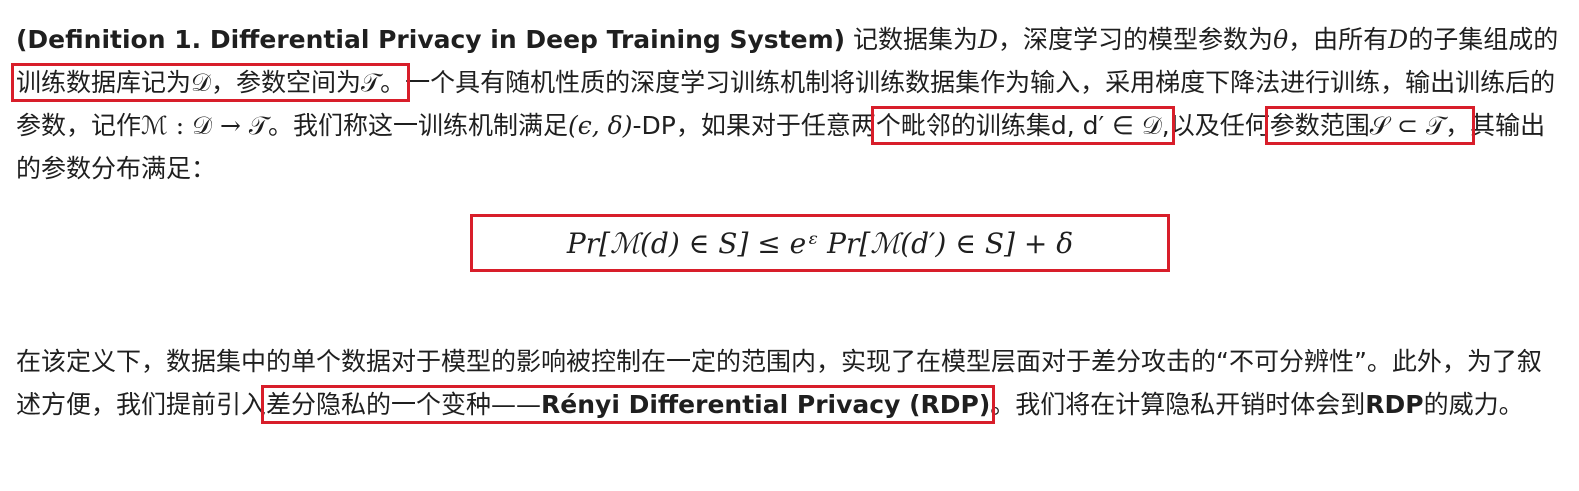 Image resolution: width=1579 pixels, height=491 pixels. I want to click on text-segment: 。我们称这一训练机制满足, so click(418, 125).